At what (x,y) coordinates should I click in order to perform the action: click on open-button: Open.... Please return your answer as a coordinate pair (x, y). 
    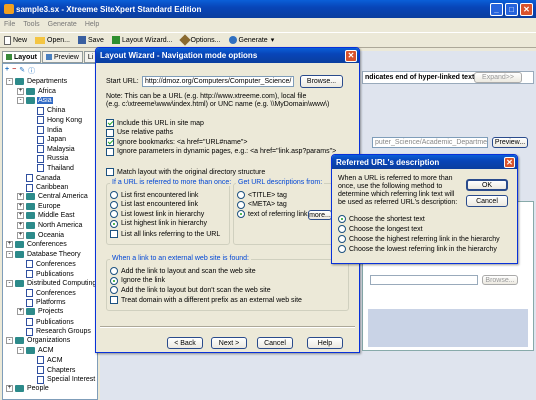
    Looking at the image, I should click on (52, 40).